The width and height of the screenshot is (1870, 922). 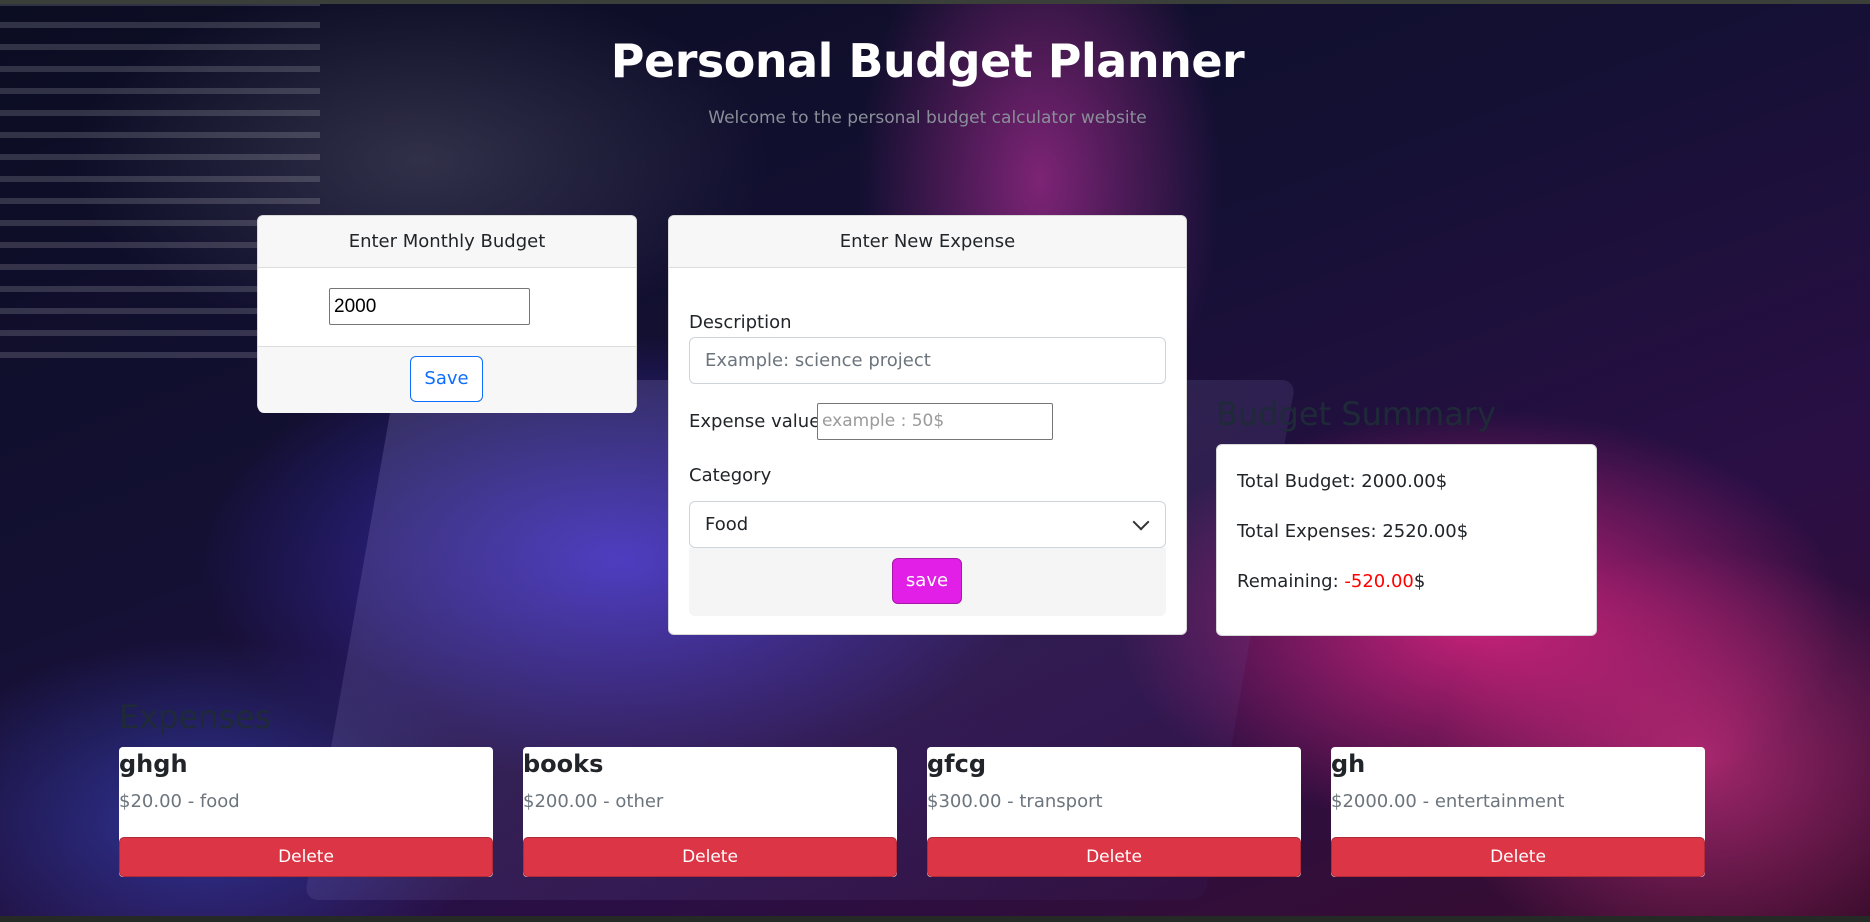 I want to click on expense-name: ghgh, so click(x=153, y=764).